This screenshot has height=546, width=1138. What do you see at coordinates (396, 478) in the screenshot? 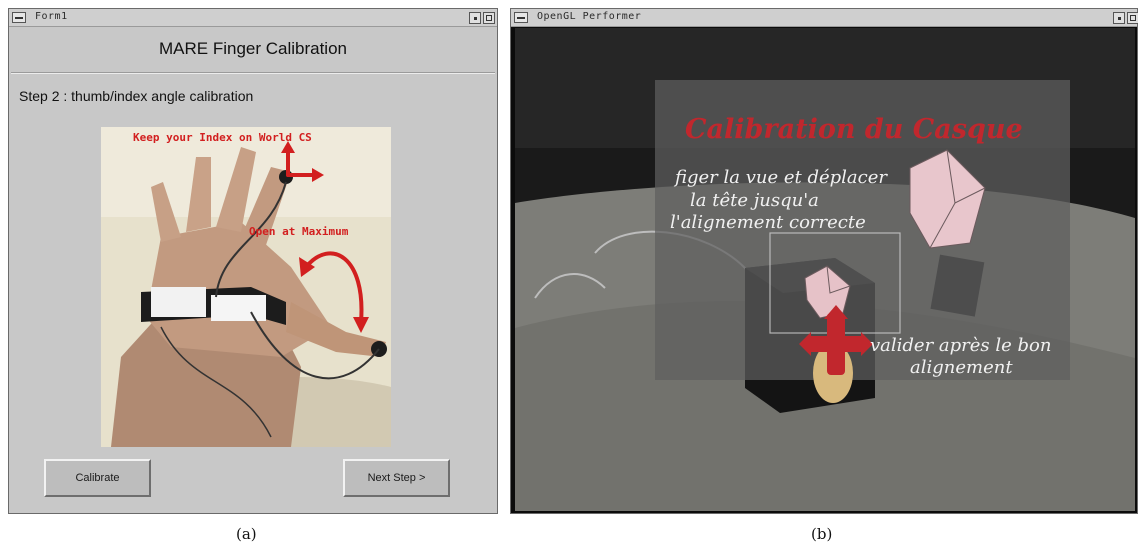
I see `next-step-button: Next Step >` at bounding box center [396, 478].